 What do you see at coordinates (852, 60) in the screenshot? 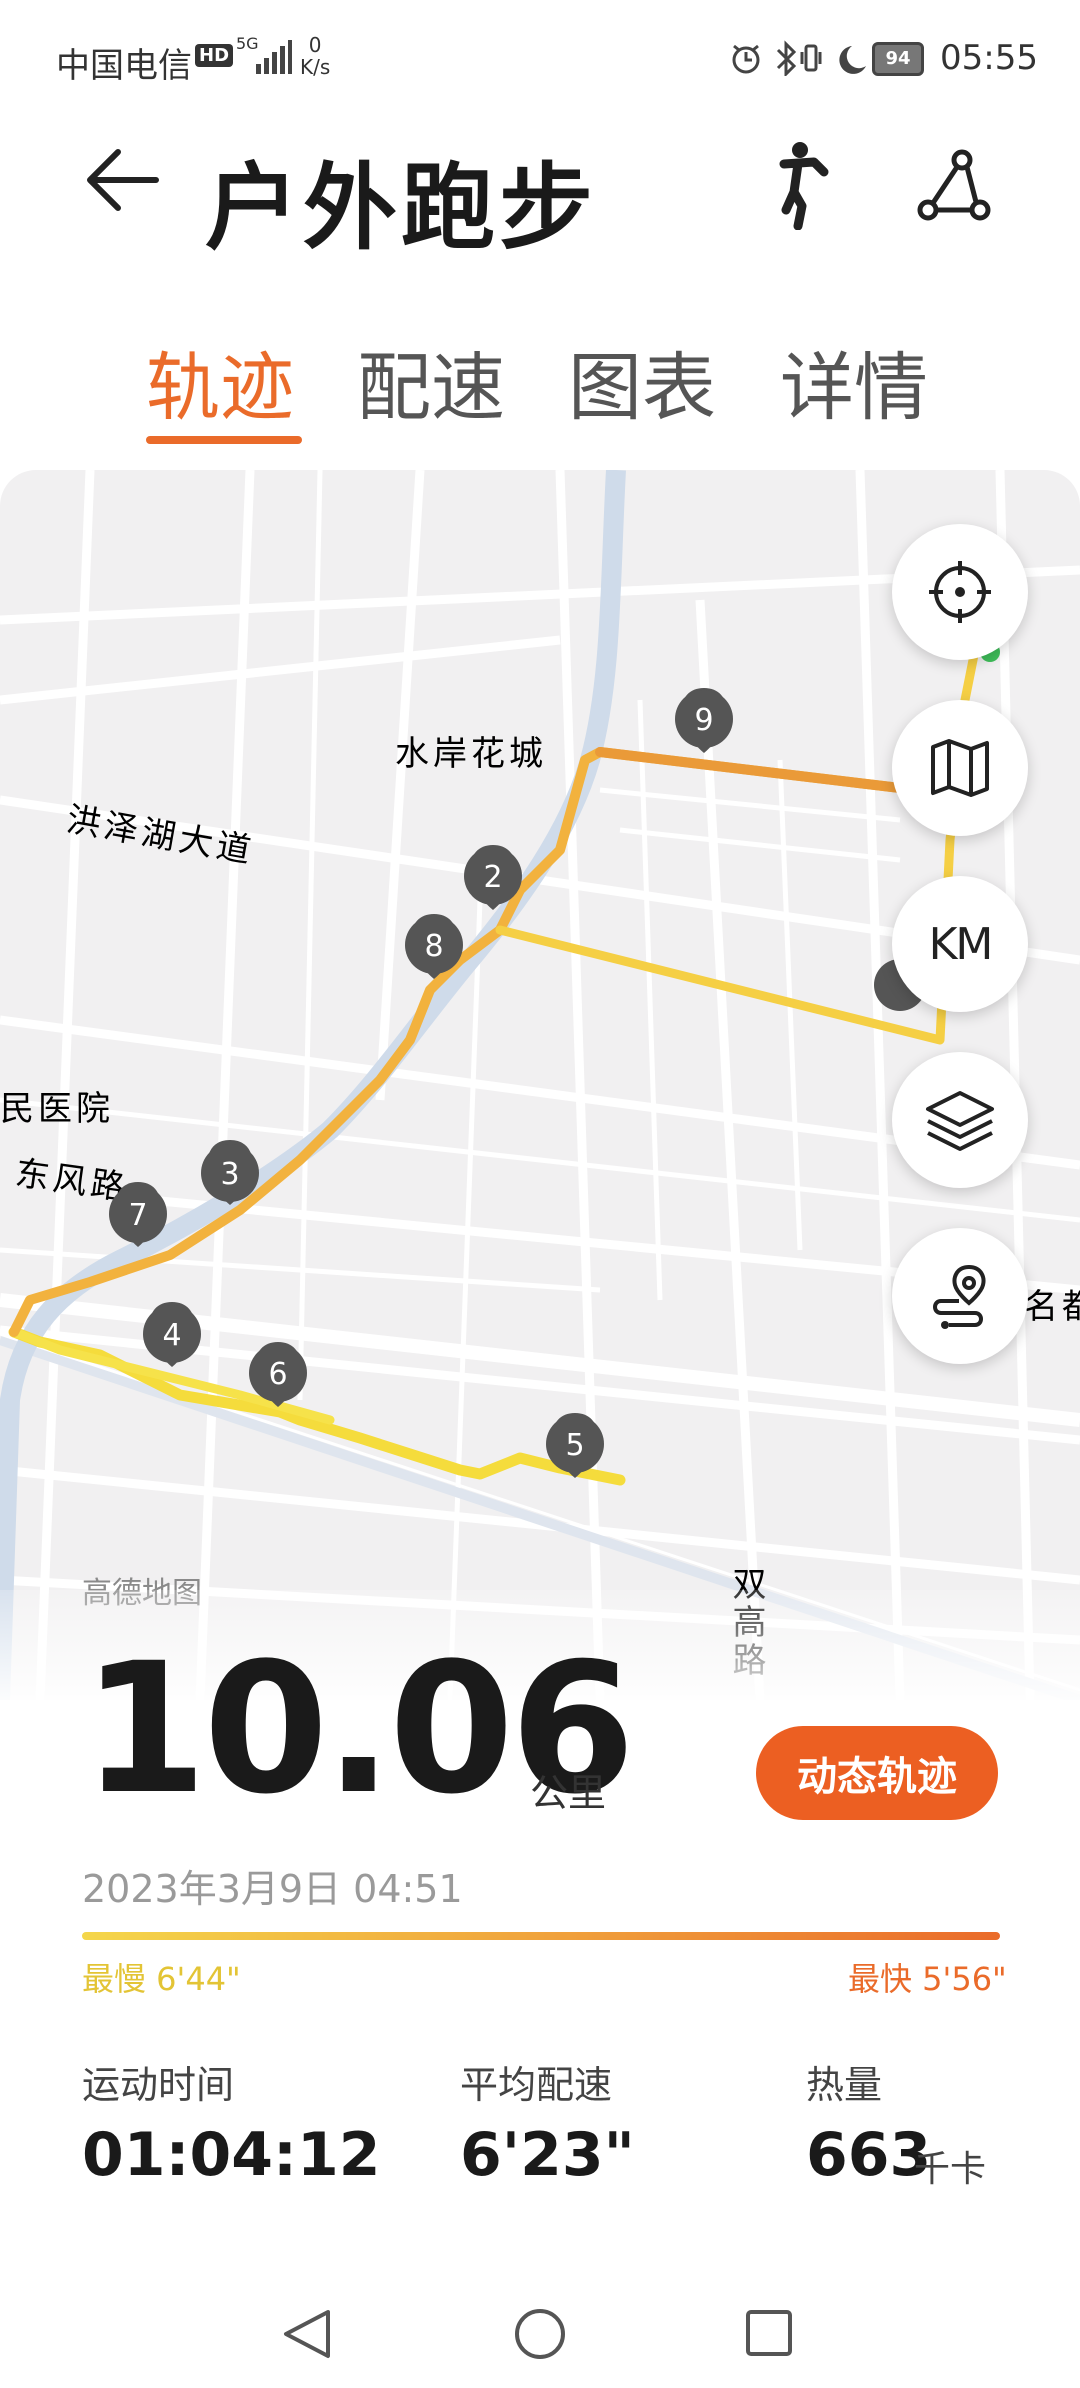
I see `moon-icon` at bounding box center [852, 60].